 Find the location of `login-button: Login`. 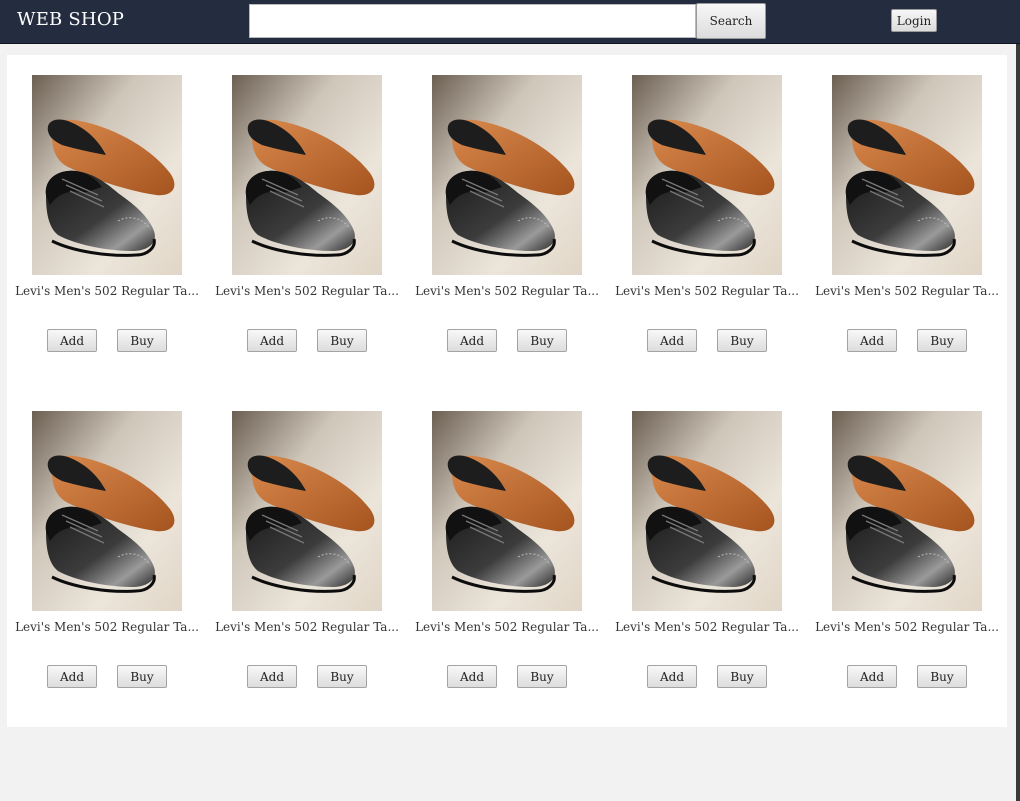

login-button: Login is located at coordinates (914, 20).